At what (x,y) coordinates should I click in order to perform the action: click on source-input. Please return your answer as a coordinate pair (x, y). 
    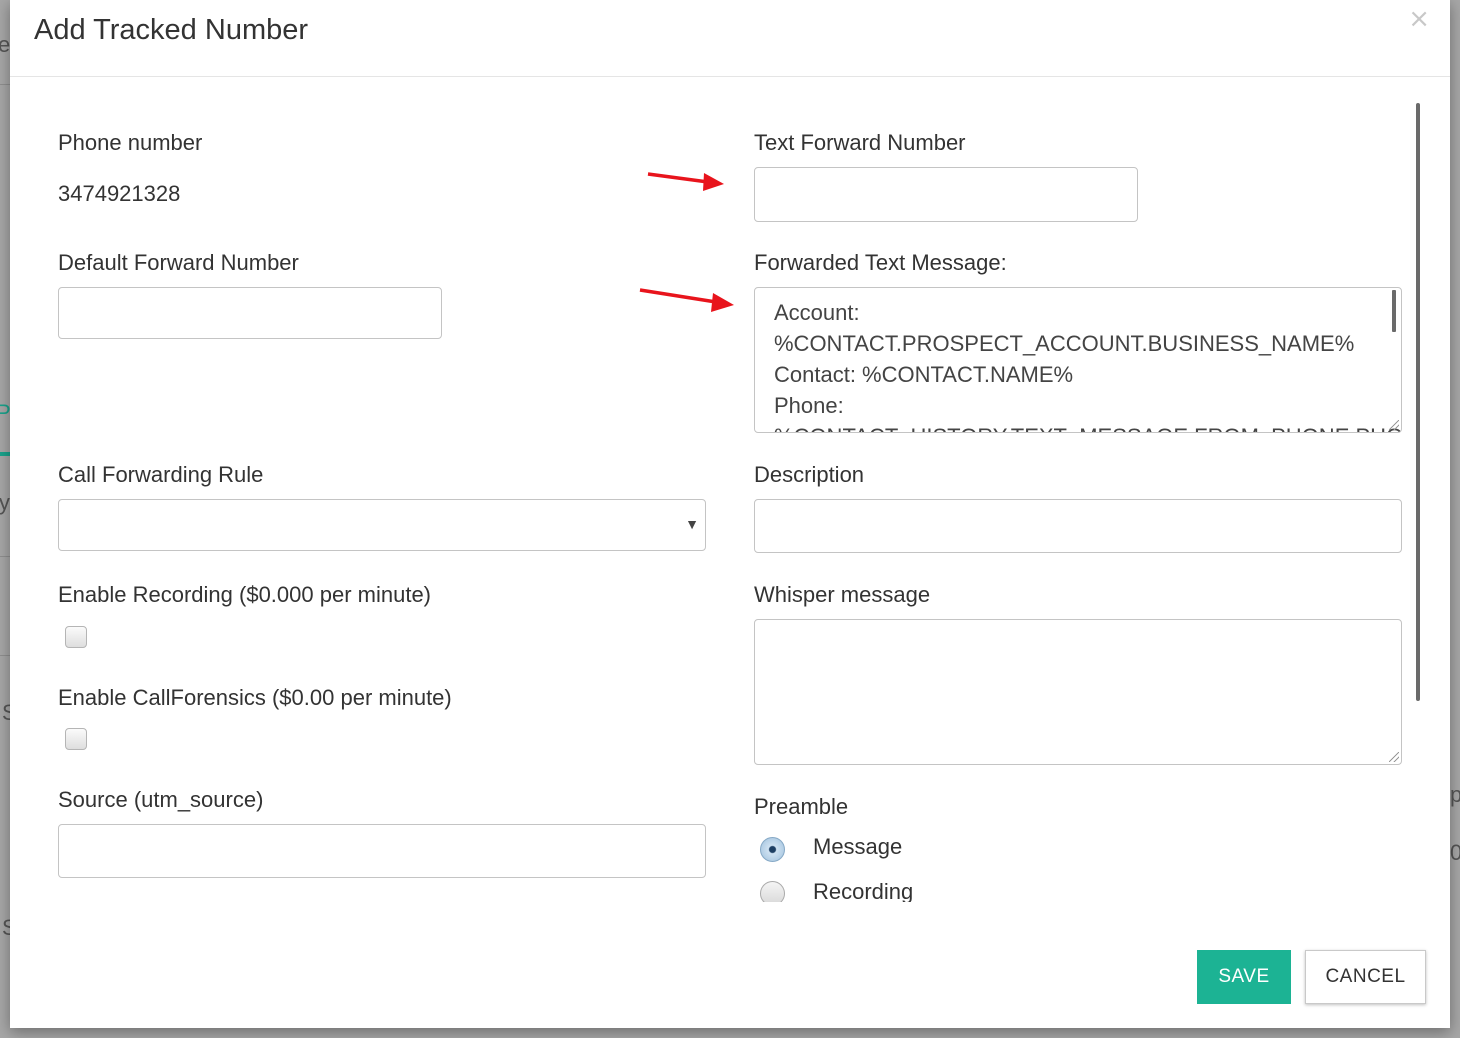
    Looking at the image, I should click on (382, 851).